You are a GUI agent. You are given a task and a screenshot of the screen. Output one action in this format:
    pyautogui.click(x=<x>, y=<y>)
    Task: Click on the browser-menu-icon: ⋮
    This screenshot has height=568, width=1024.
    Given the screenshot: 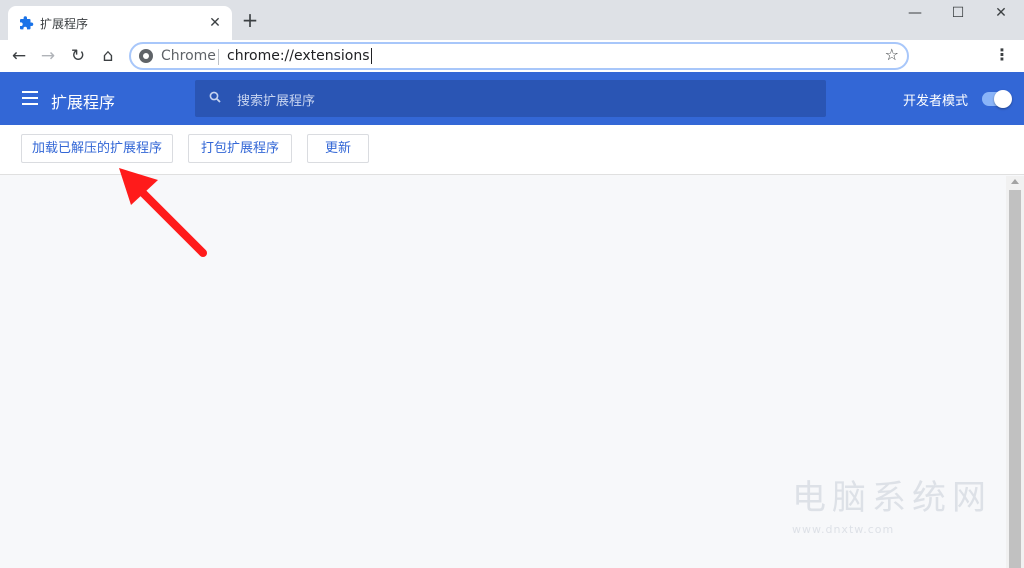 What is the action you would take?
    pyautogui.click(x=1002, y=56)
    